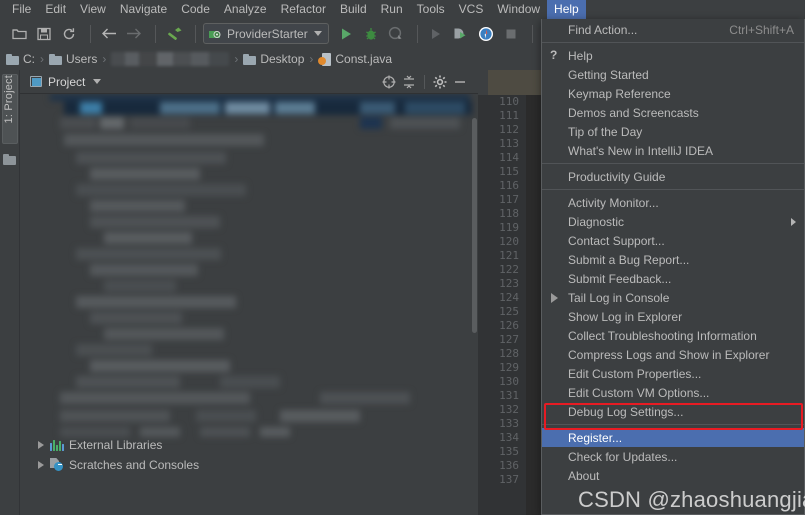 The width and height of the screenshot is (805, 515). I want to click on menu-item-demos-and-screencasts: Demos and Screencasts, so click(673, 112).